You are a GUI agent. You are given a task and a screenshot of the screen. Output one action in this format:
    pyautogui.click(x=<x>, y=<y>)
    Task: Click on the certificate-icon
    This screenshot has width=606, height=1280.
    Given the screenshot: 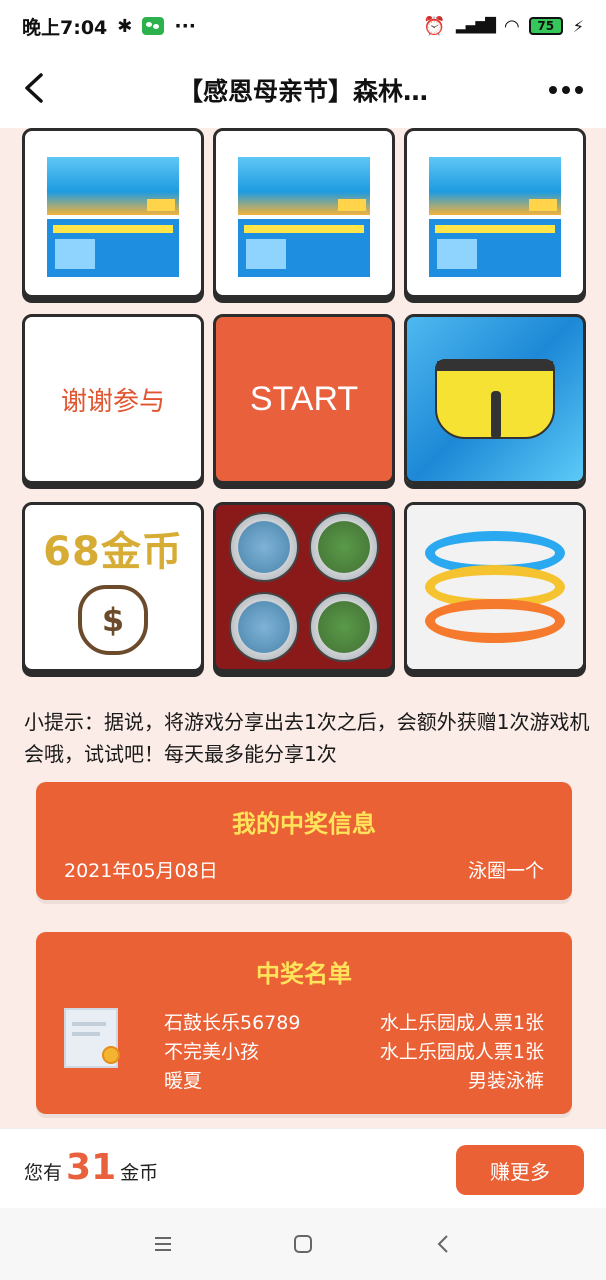 What is the action you would take?
    pyautogui.click(x=95, y=1039)
    